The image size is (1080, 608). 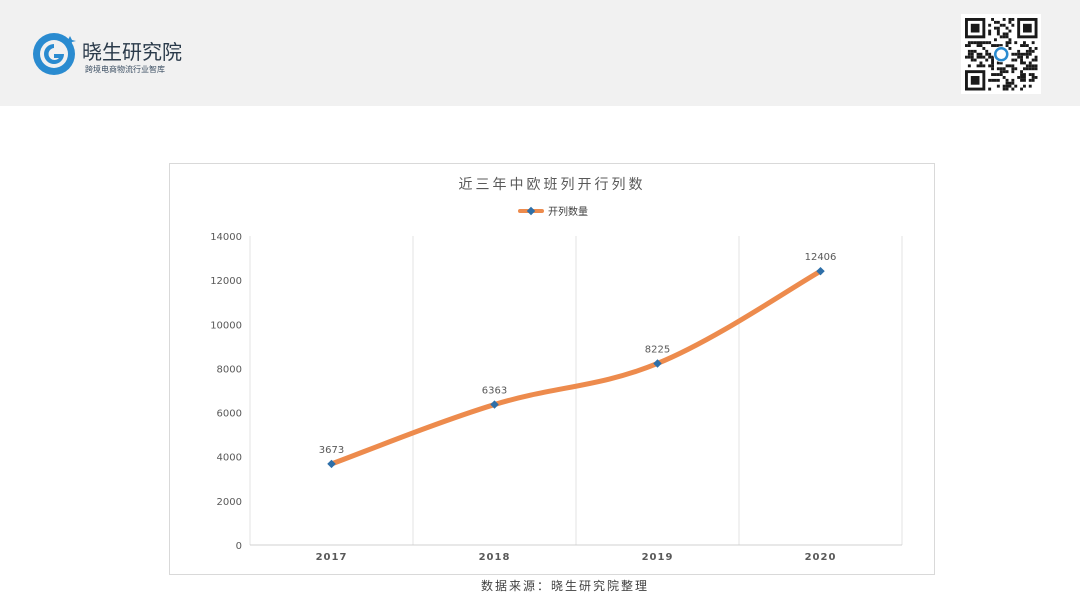 I want to click on data-source-note: 数据来源：晓生研究院整理, so click(x=564, y=586).